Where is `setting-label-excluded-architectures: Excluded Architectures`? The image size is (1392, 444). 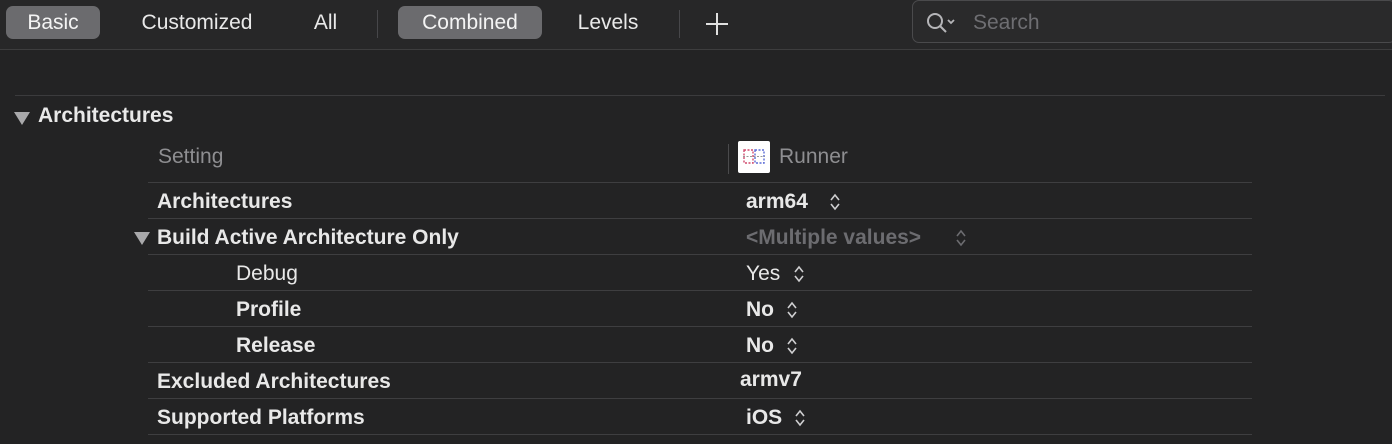 setting-label-excluded-architectures: Excluded Architectures is located at coordinates (274, 381).